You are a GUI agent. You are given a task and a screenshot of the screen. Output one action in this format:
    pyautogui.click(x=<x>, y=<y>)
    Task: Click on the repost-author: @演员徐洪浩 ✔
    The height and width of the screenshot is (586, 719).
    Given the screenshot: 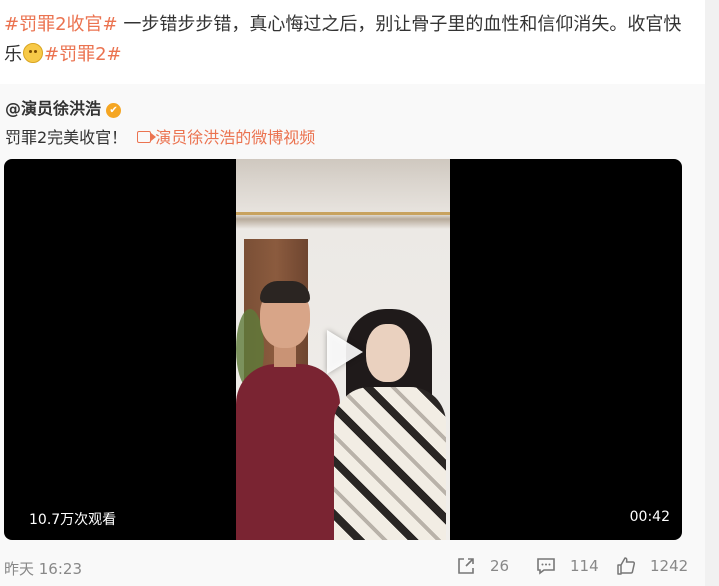 What is the action you would take?
    pyautogui.click(x=63, y=107)
    